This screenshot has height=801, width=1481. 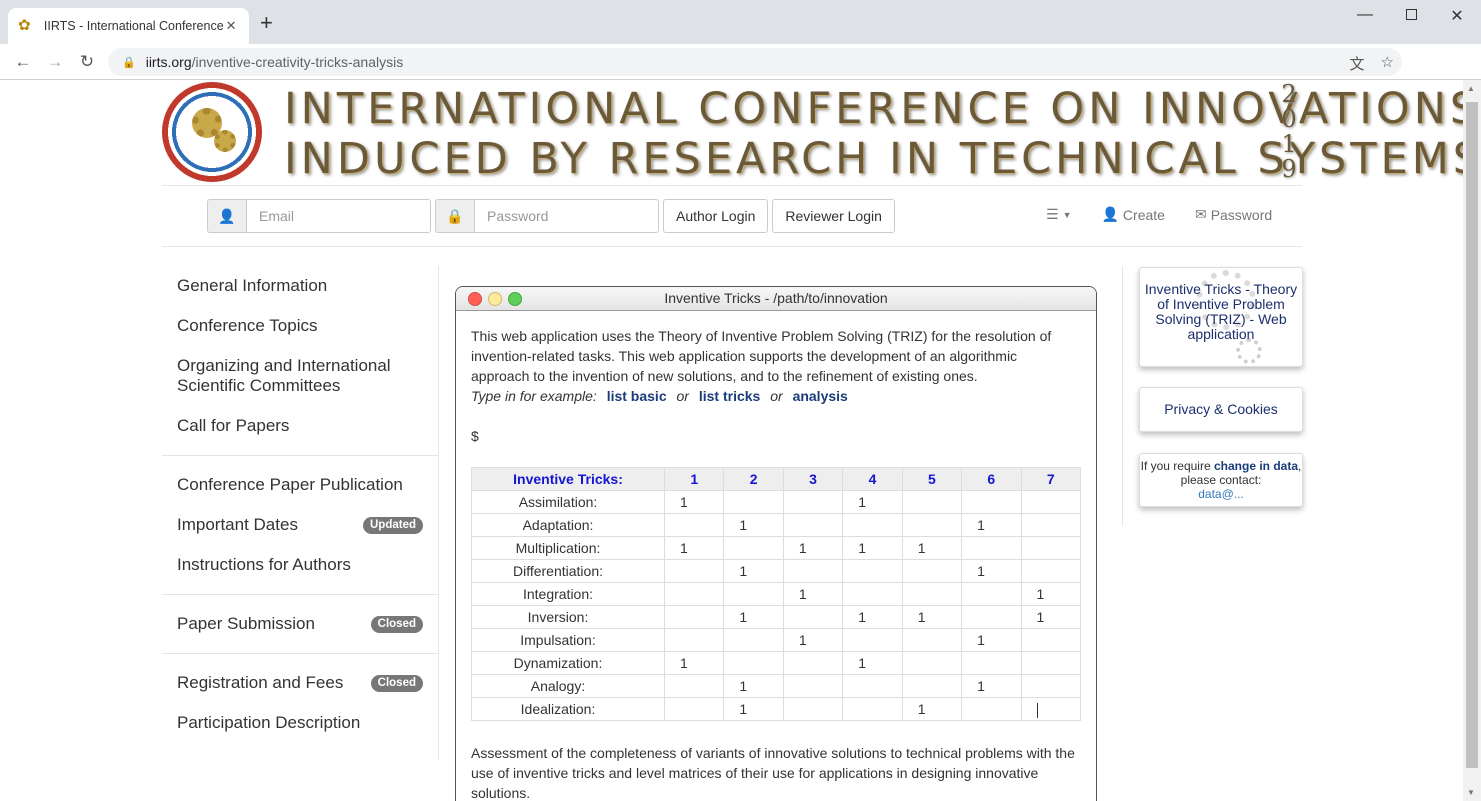 I want to click on window-close-icon: ✕, so click(x=1457, y=16).